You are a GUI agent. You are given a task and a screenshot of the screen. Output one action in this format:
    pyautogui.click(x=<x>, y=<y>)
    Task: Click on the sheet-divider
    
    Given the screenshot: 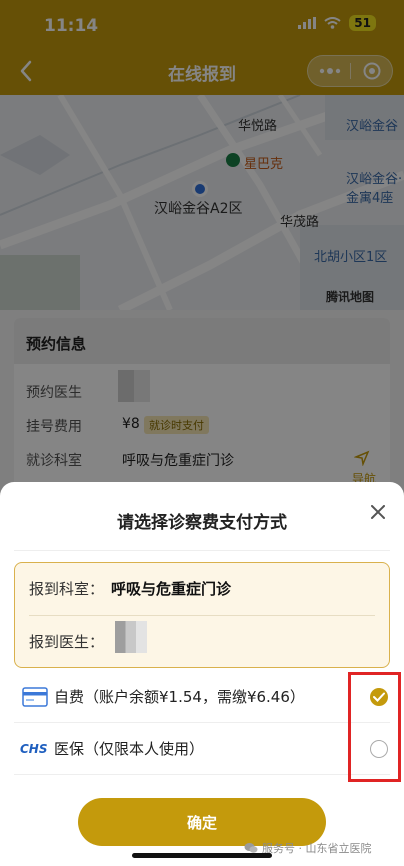 What is the action you would take?
    pyautogui.click(x=202, y=550)
    